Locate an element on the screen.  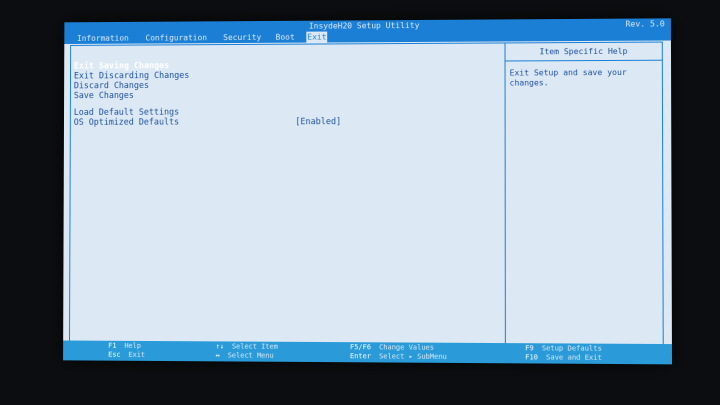
legend-select-item: ↑↓ Select Item is located at coordinates (247, 346).